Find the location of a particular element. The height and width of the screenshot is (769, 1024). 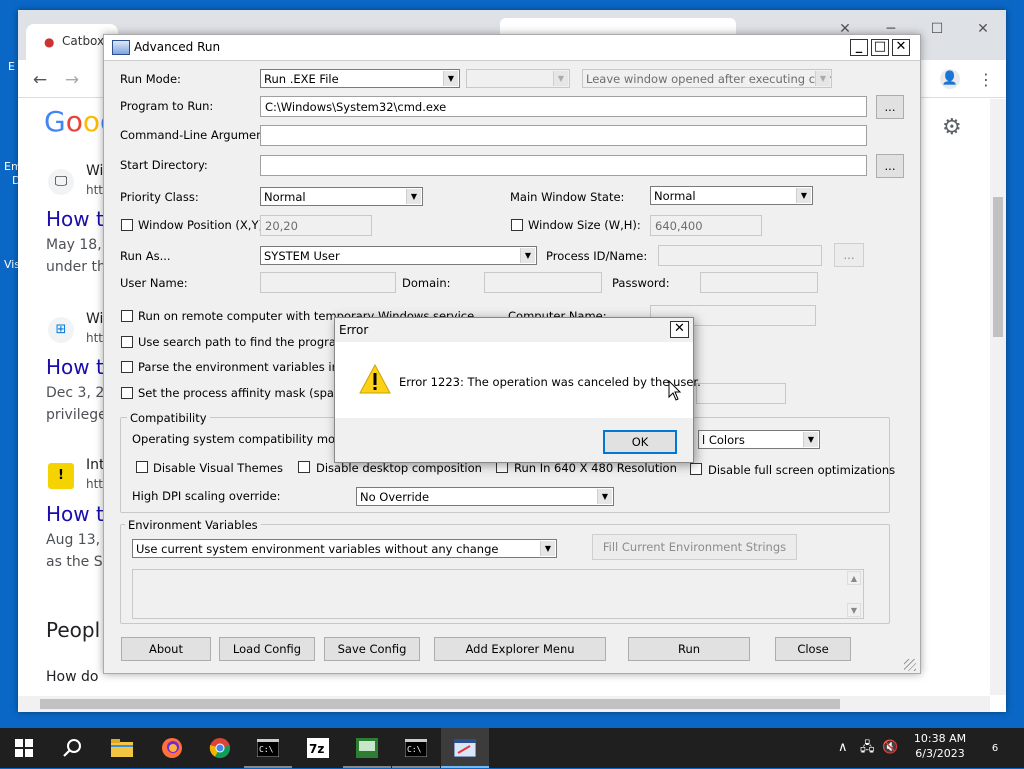

user-name-input is located at coordinates (328, 282).